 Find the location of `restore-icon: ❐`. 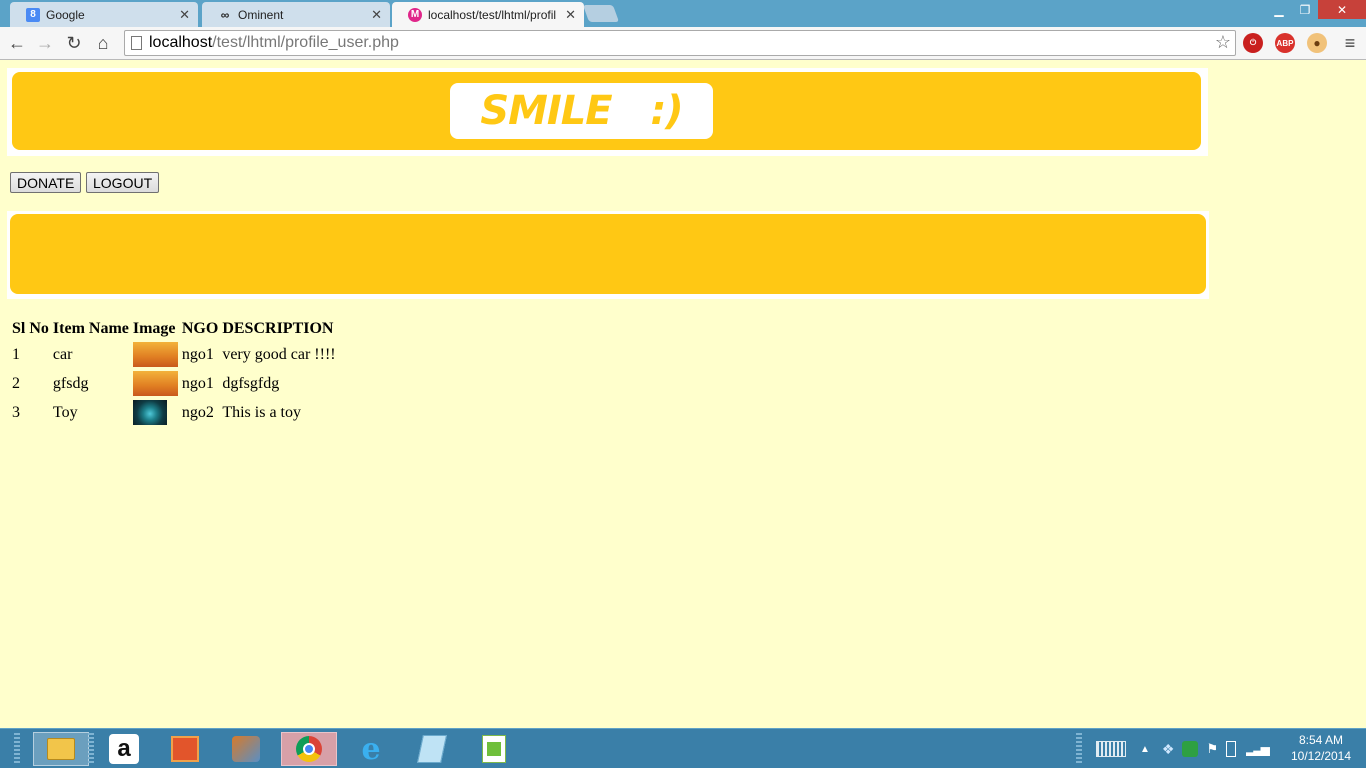

restore-icon: ❐ is located at coordinates (1305, 9).